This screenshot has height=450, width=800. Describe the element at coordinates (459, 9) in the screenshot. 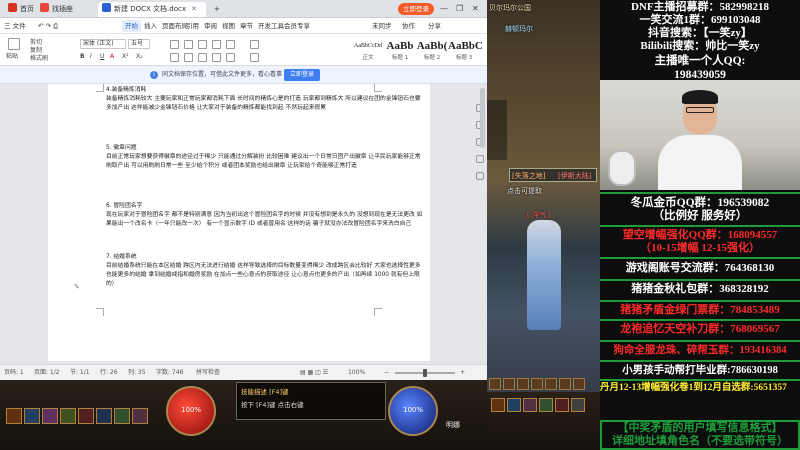

I see `maximize-icon: ❐` at that location.